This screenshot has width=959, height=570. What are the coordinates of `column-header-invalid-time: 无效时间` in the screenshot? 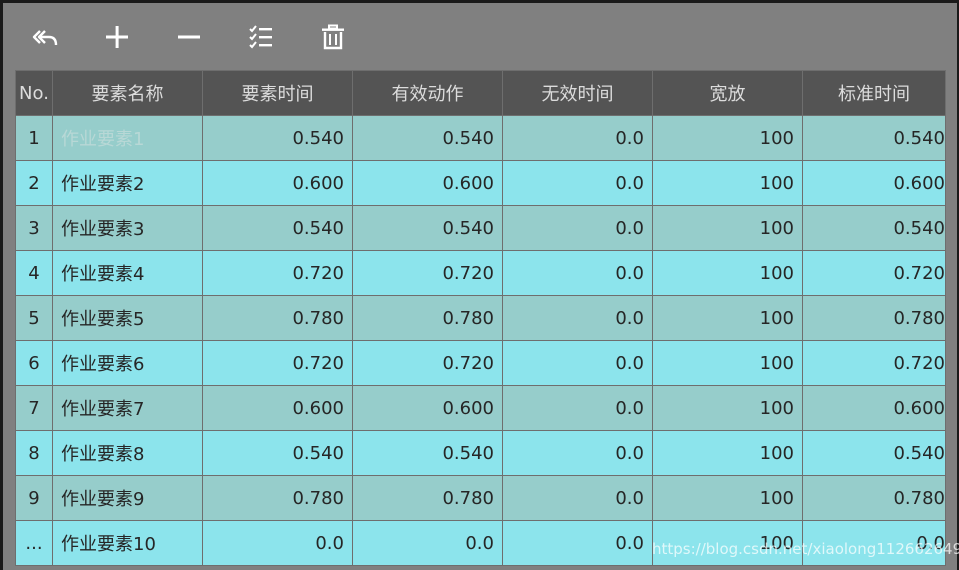 It's located at (577, 93).